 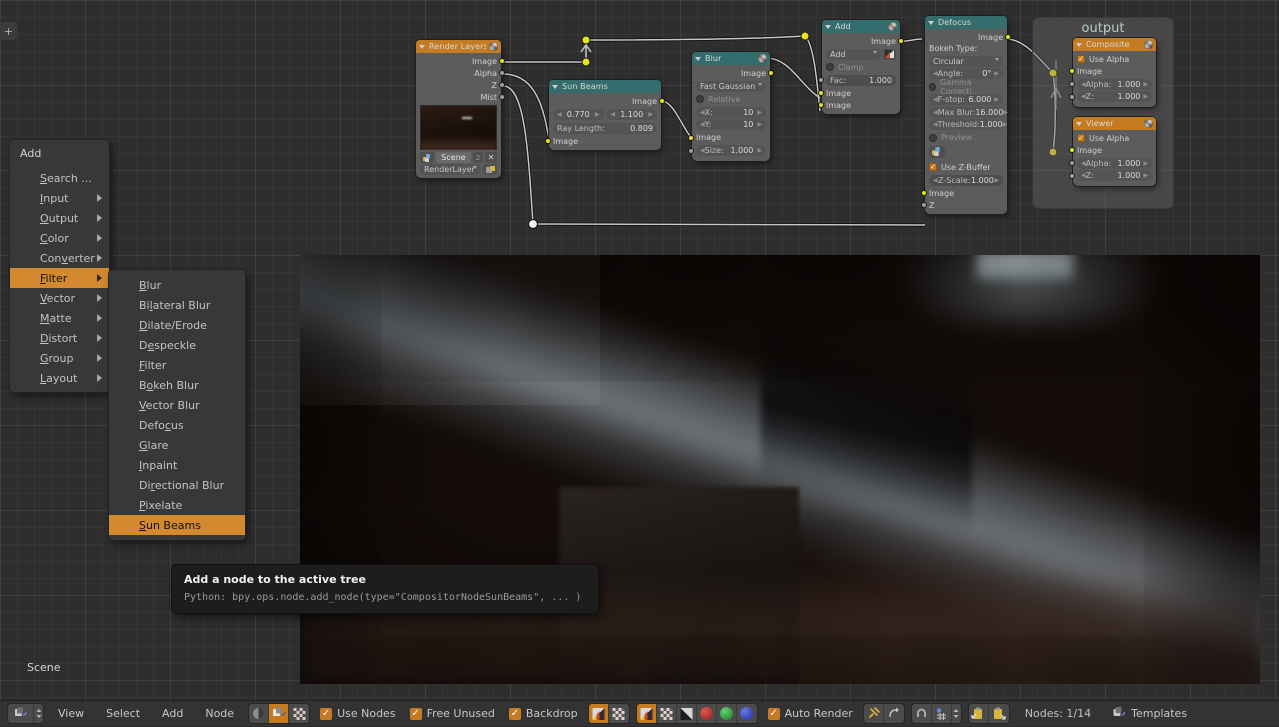 I want to click on node-header: Composite, so click(x=1114, y=44).